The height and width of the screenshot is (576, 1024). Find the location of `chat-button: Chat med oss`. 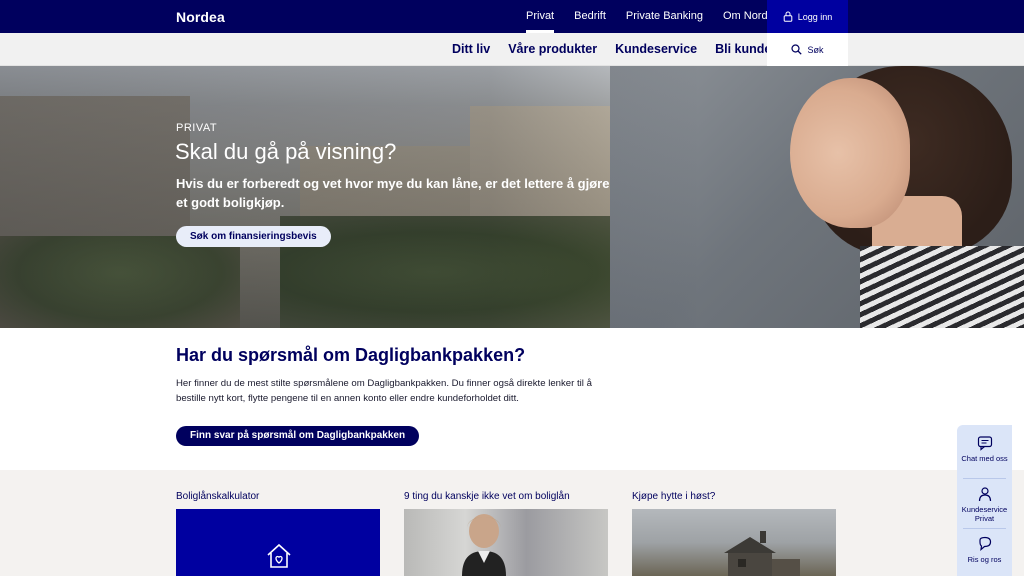

chat-button: Chat med oss is located at coordinates (984, 449).